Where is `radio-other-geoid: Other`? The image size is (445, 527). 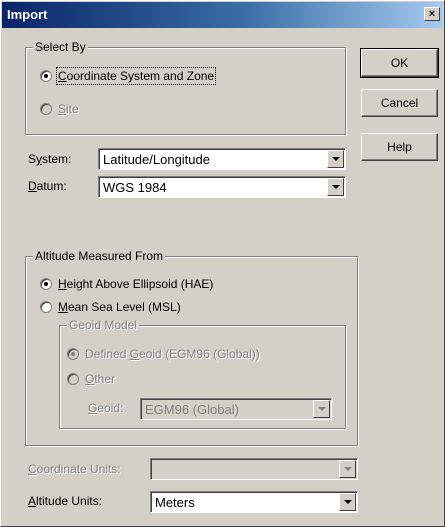
radio-other-geoid: Other is located at coordinates (91, 379).